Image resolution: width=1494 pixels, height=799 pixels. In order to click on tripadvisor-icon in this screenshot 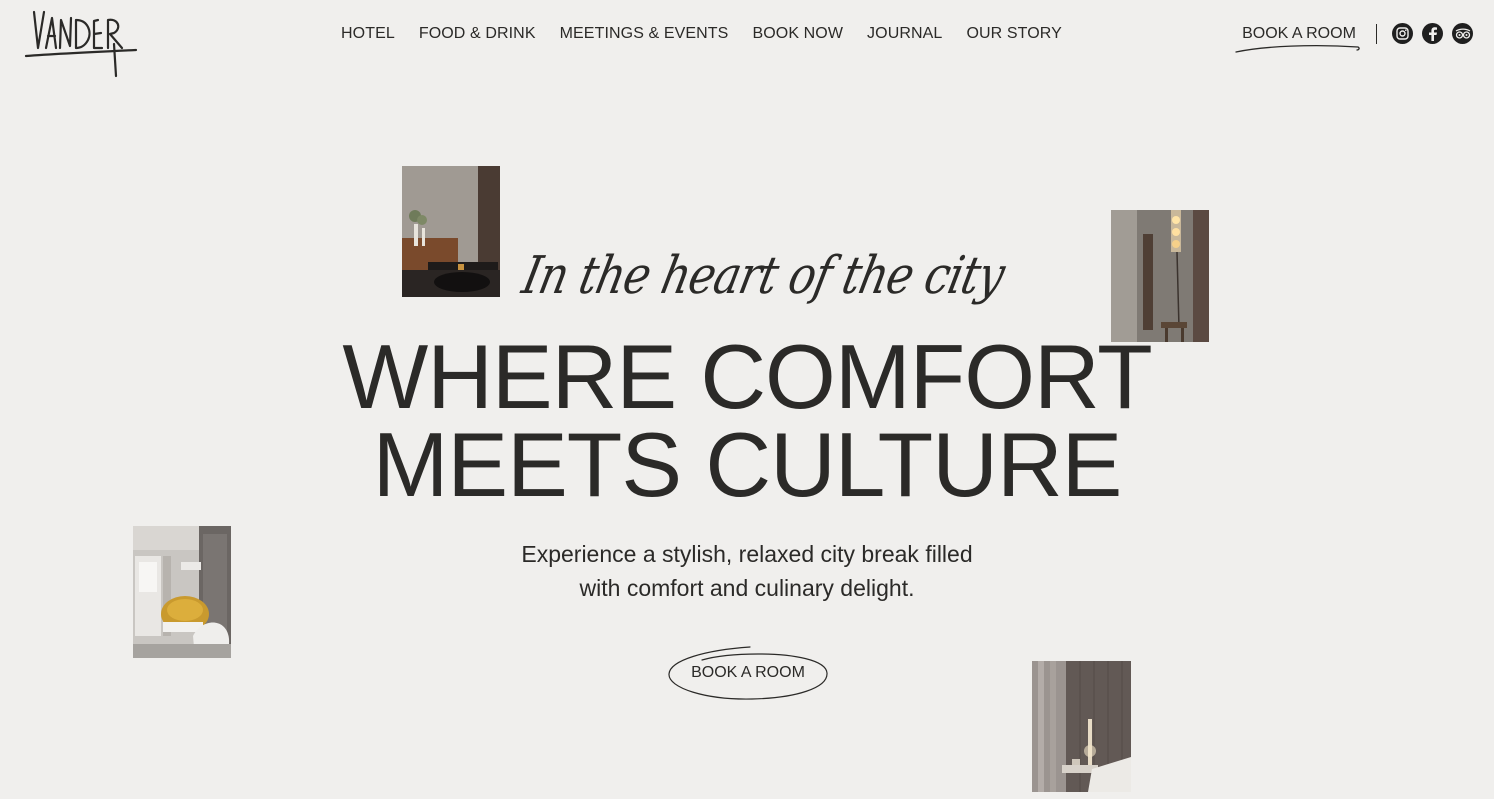, I will do `click(1462, 33)`.